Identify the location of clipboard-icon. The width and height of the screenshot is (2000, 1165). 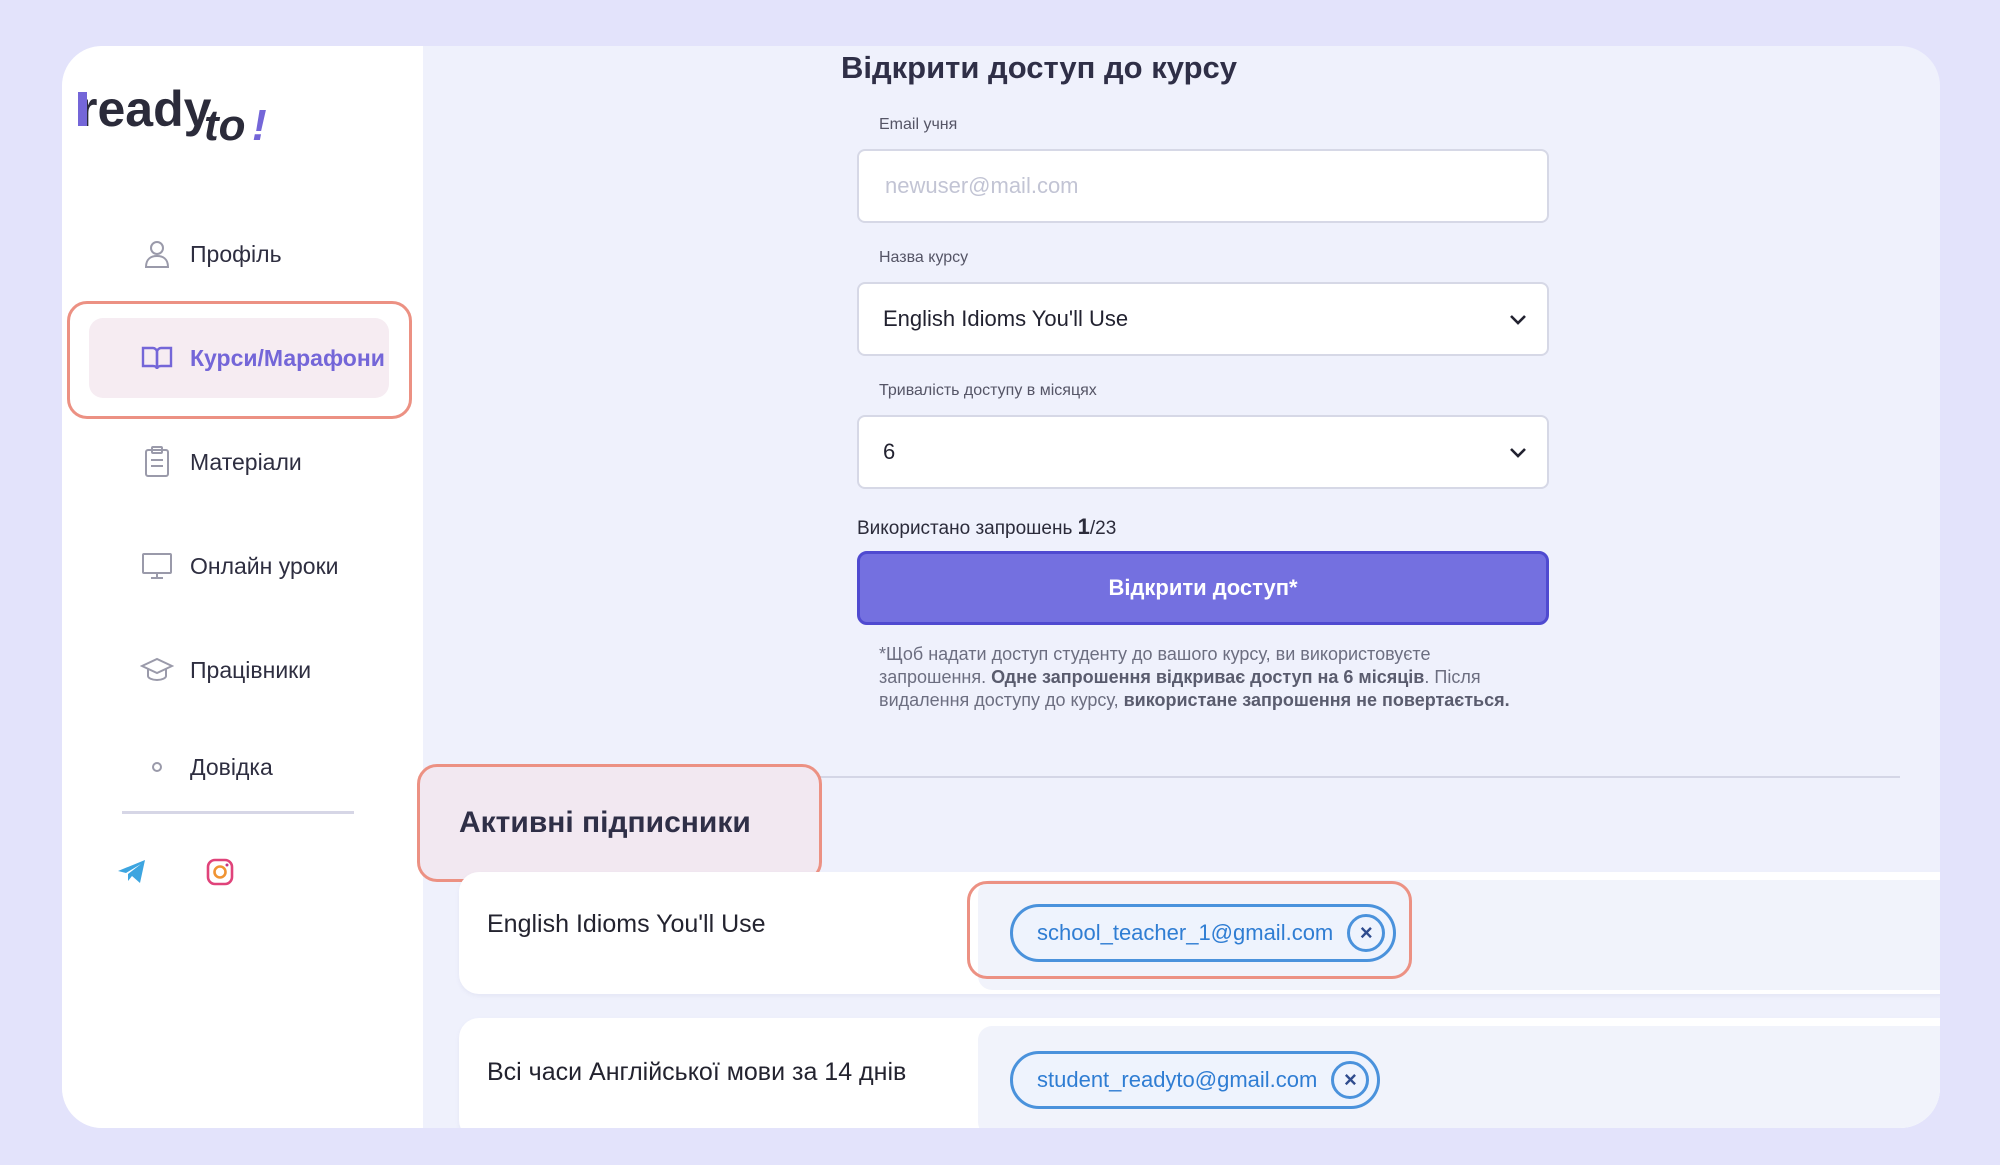
(157, 462).